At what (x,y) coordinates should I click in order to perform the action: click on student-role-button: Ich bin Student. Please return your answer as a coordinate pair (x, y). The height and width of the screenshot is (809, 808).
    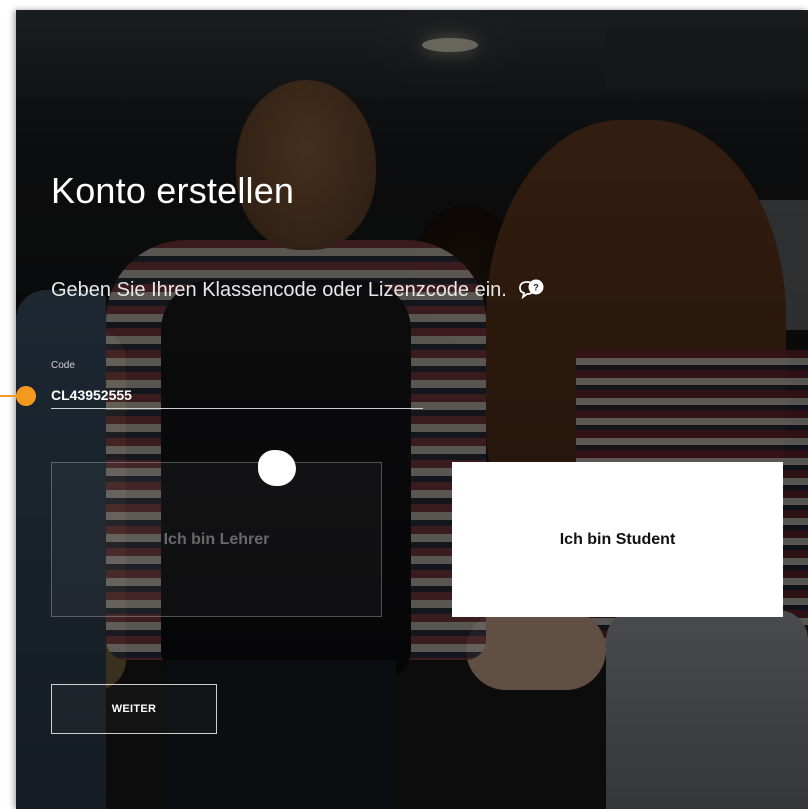
    Looking at the image, I should click on (617, 539).